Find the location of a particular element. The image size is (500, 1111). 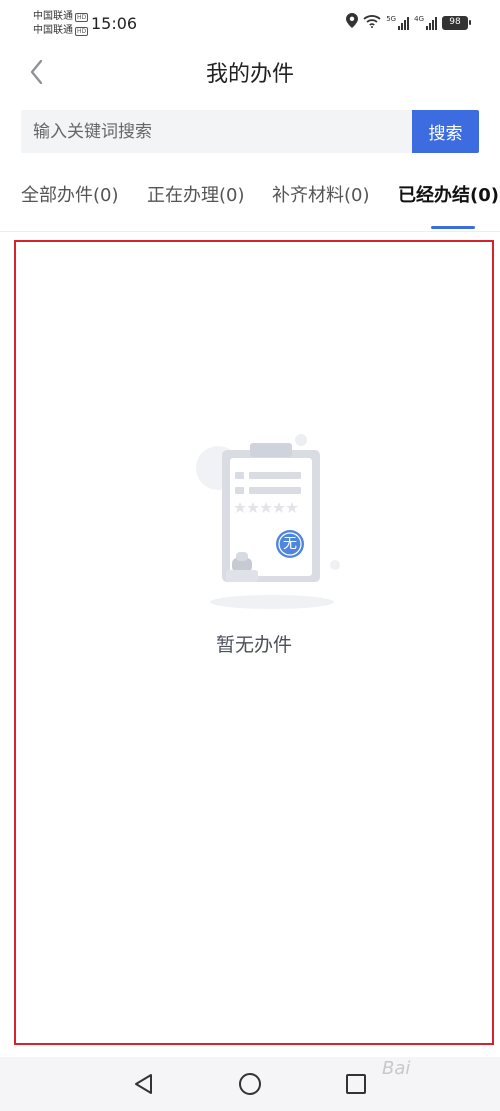

tab-processing: 正在办理(0) is located at coordinates (196, 194).